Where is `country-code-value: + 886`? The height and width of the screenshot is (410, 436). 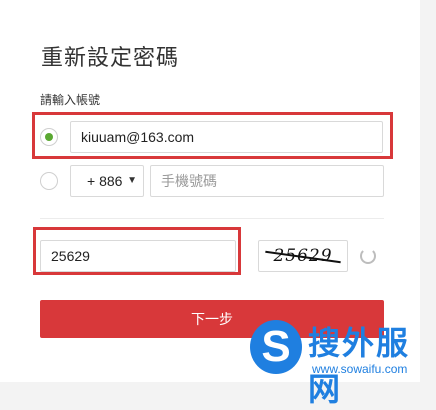
country-code-value: + 886 is located at coordinates (105, 181).